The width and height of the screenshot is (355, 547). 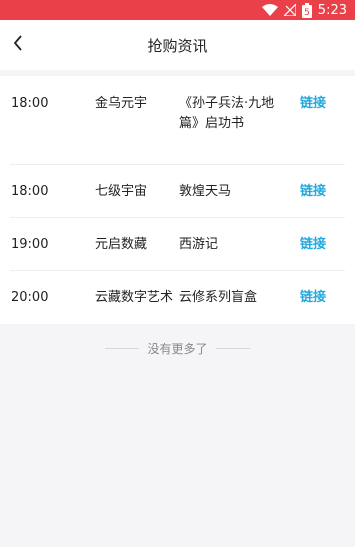 What do you see at coordinates (177, 10) in the screenshot?
I see `status-bar: 5 5:23` at bounding box center [177, 10].